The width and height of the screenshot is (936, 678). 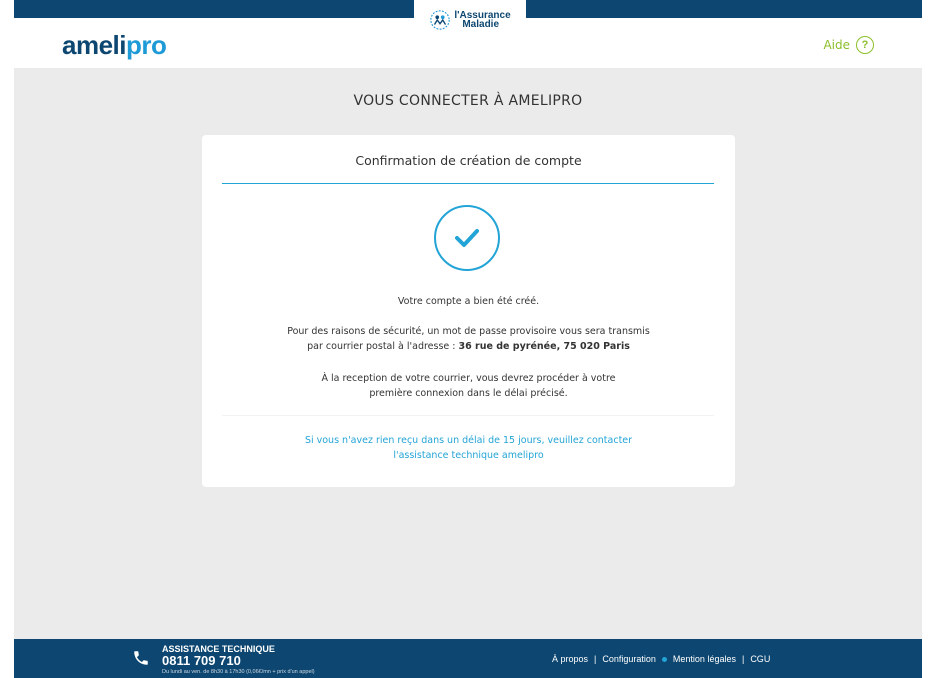 I want to click on footer-link-configuration: Configuration, so click(x=629, y=659).